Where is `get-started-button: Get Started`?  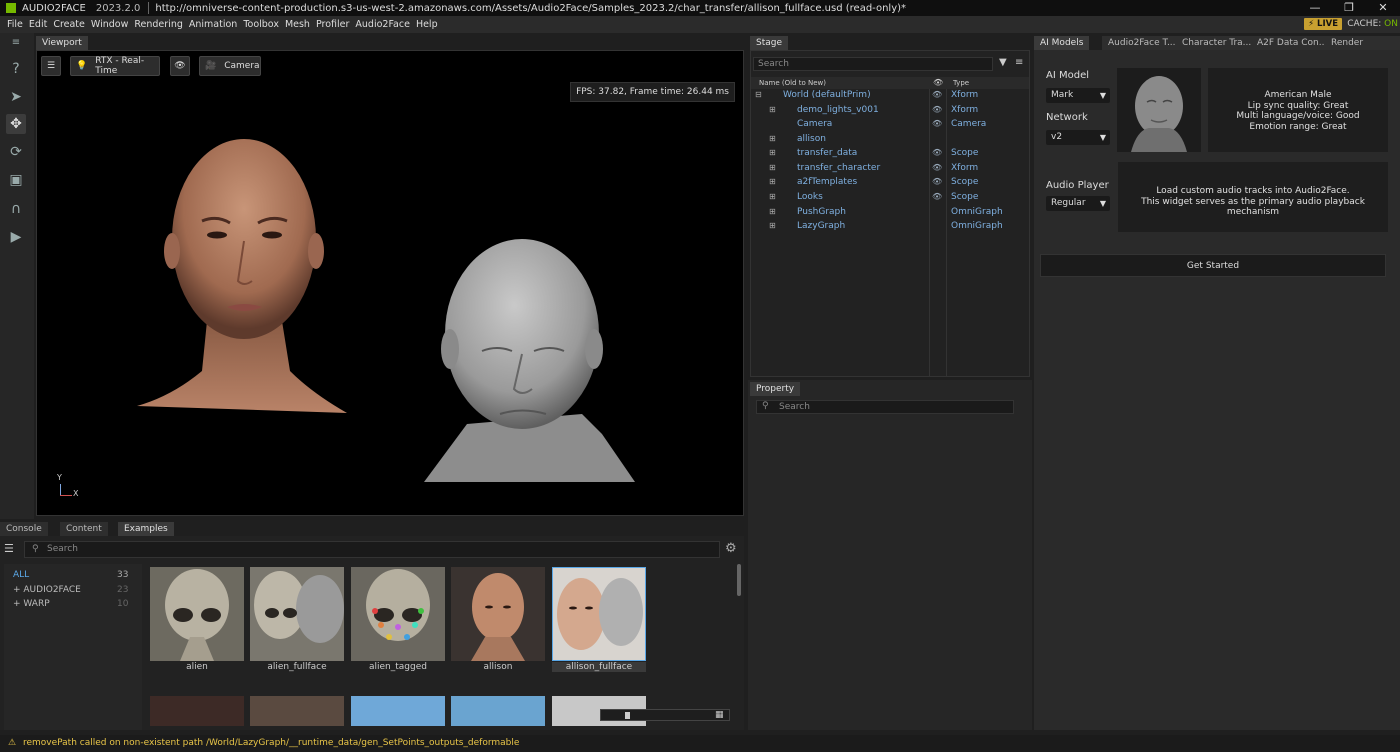 get-started-button: Get Started is located at coordinates (1213, 265).